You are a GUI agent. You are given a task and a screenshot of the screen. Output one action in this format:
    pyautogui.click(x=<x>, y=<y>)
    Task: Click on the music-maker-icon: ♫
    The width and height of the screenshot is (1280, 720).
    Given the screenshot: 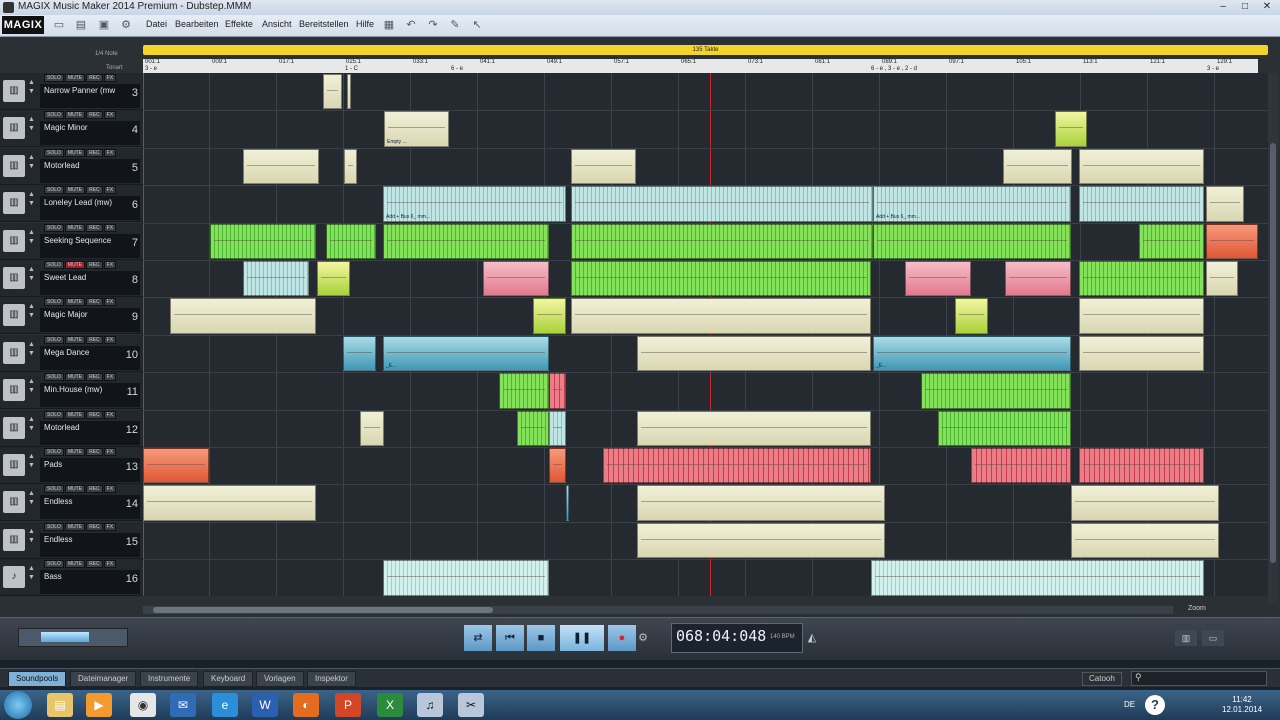 What is the action you would take?
    pyautogui.click(x=430, y=705)
    